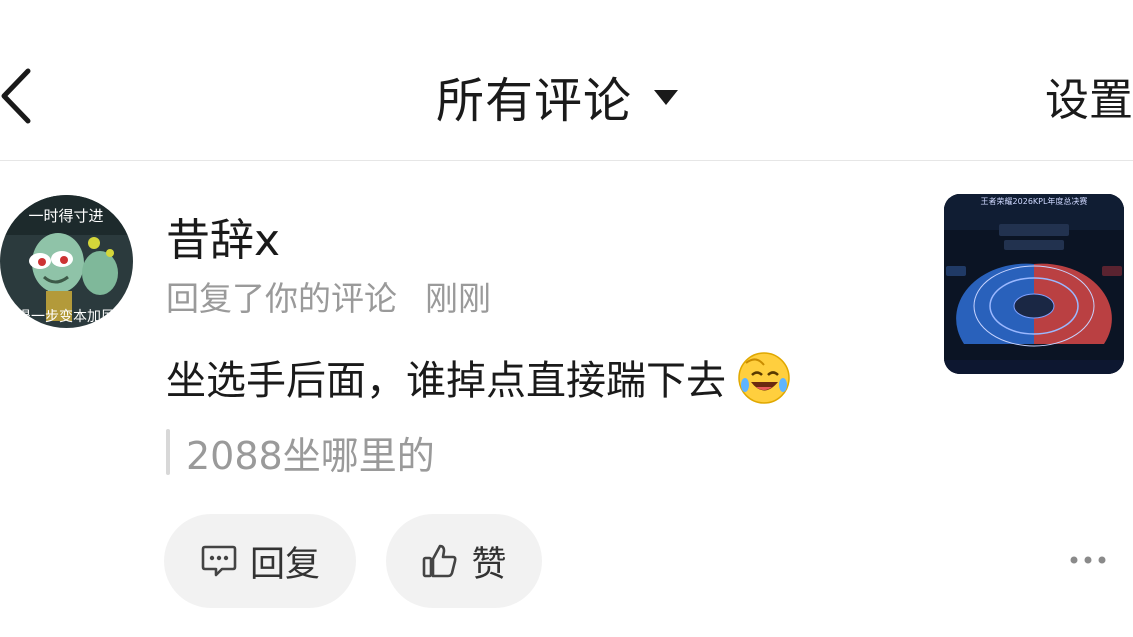 This screenshot has width=1133, height=637. What do you see at coordinates (66, 261) in the screenshot?
I see `avatar: 一时得寸进 退一步变本加厉` at bounding box center [66, 261].